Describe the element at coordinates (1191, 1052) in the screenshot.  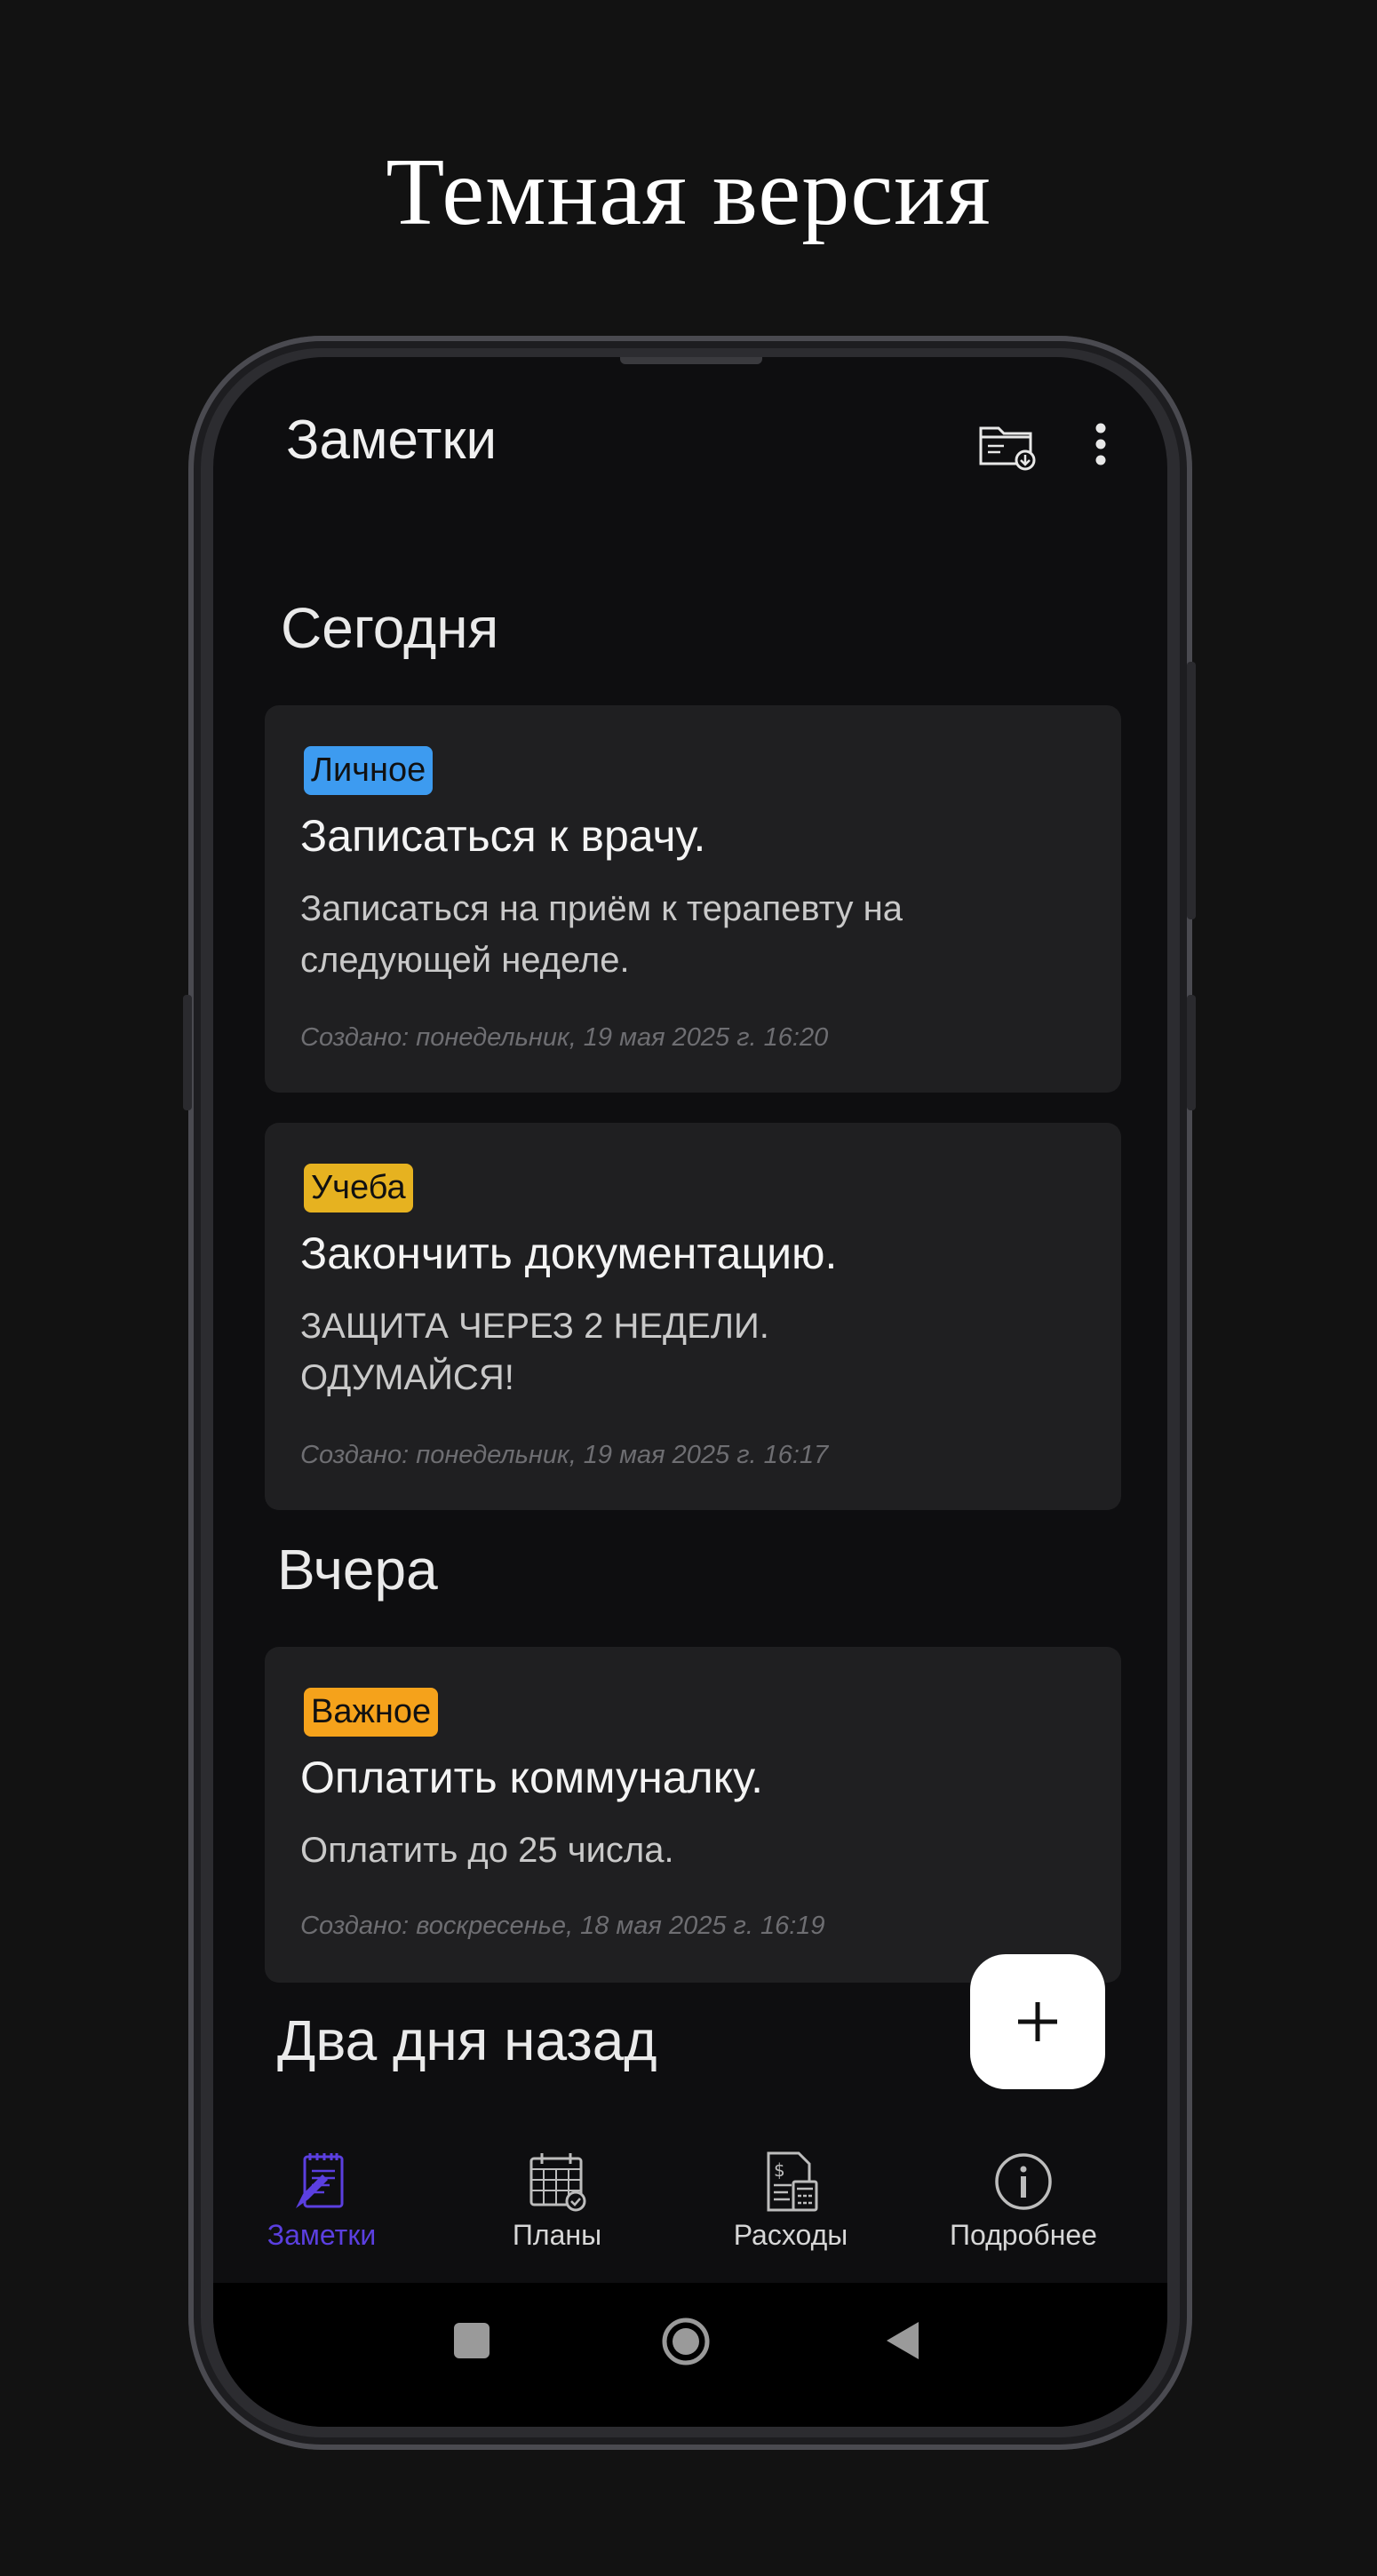
I see `volume-button` at that location.